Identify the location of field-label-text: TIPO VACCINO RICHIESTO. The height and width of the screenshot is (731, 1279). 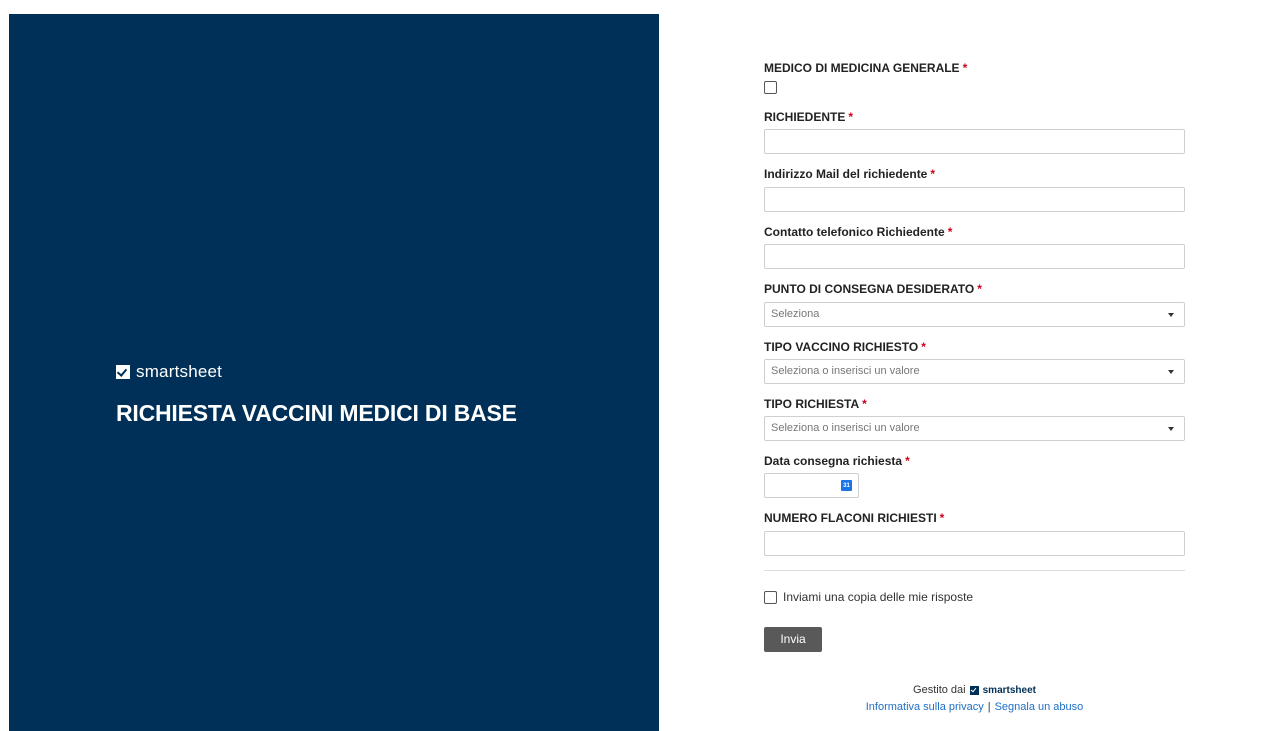
(841, 347).